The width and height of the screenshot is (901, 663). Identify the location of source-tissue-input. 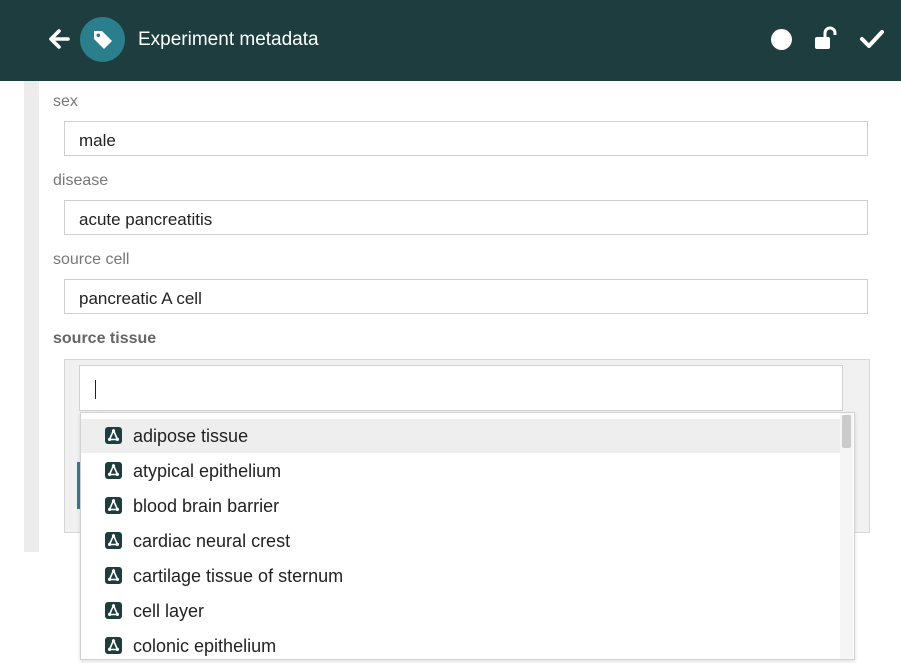
(461, 388).